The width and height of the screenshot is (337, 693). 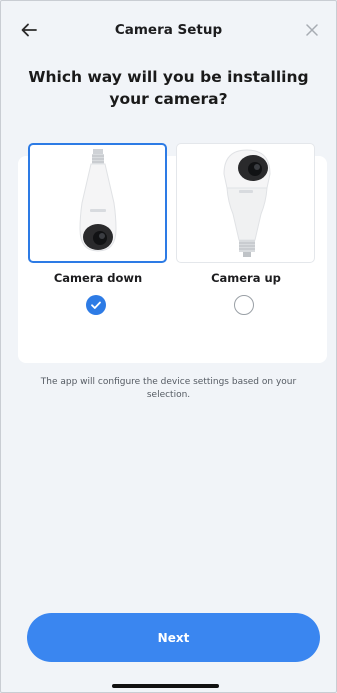 I want to click on option-label-camera-down: Camera down, so click(x=98, y=278).